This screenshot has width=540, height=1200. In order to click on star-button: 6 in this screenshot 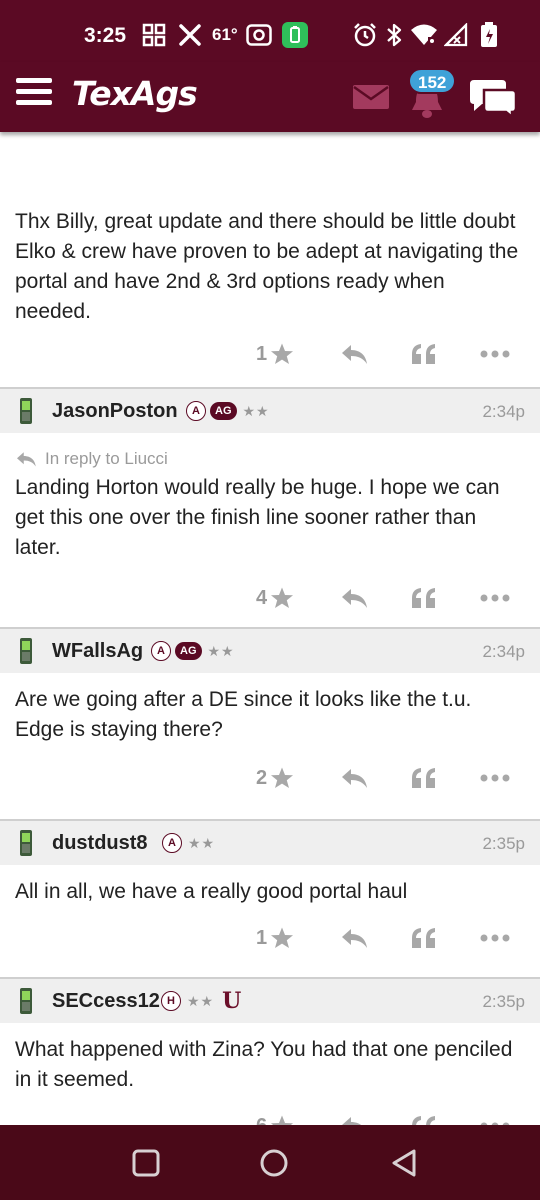, I will do `click(275, 1118)`.